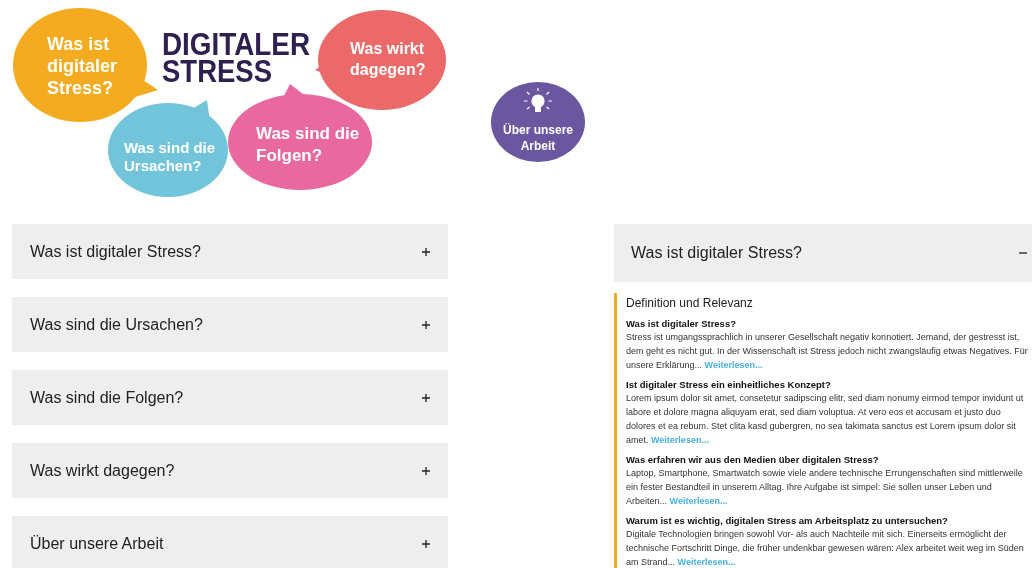  I want to click on accordion-header: Was wirkt dagegen?, so click(230, 470).